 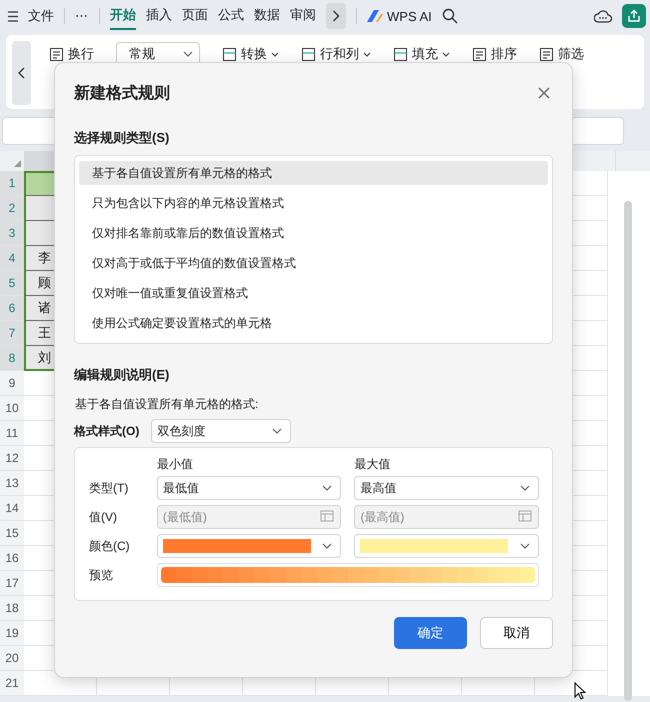 What do you see at coordinates (303, 16) in the screenshot?
I see `ribbon-tab: 审阅` at bounding box center [303, 16].